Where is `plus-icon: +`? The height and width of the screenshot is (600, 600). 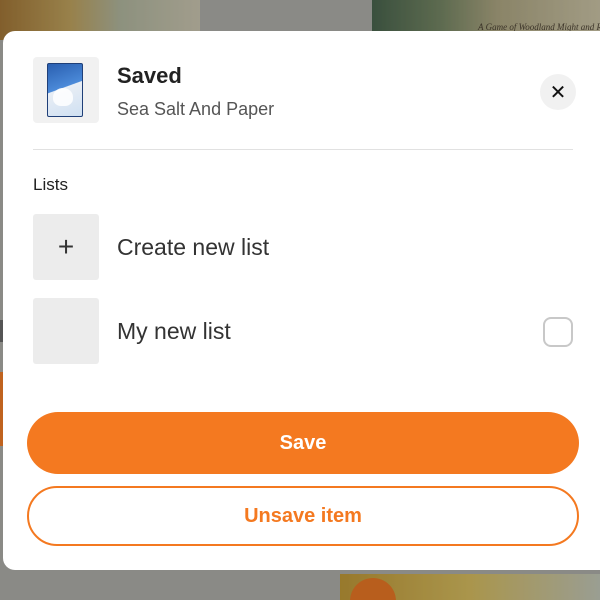 plus-icon: + is located at coordinates (66, 247).